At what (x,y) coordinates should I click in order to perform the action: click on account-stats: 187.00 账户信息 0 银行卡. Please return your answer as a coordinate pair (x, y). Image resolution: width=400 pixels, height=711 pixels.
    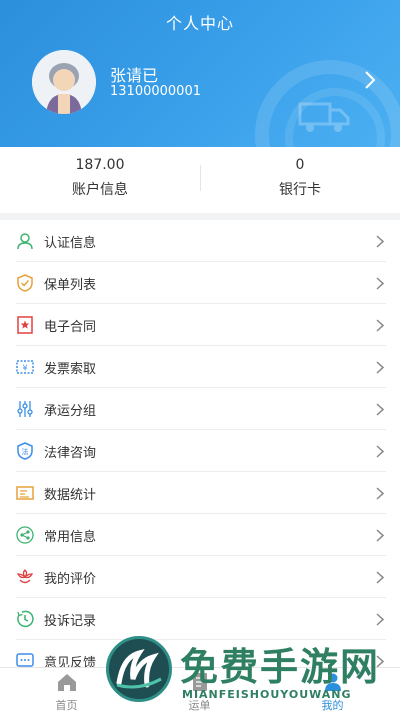
    Looking at the image, I should click on (200, 180).